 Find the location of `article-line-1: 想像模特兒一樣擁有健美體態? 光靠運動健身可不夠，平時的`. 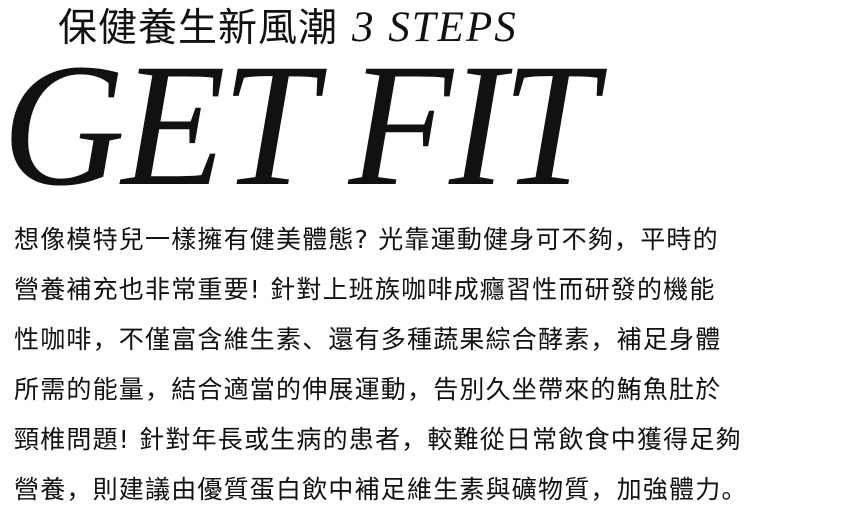

article-line-1: 想像模特兒一樣擁有健美體態? 光靠運動健身可不夠，平時的 is located at coordinates (366, 239).